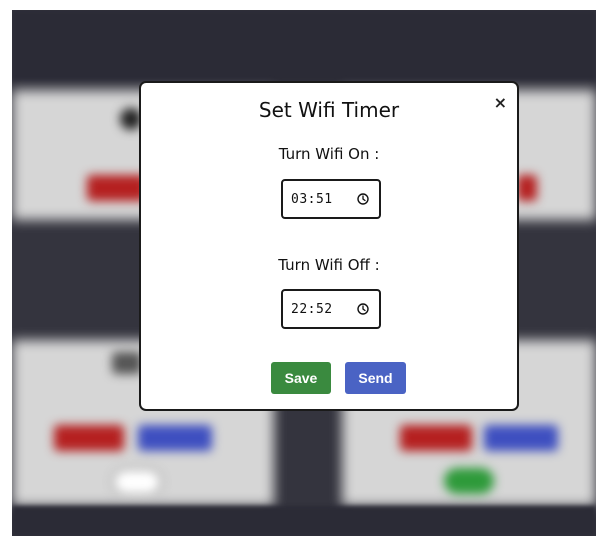 The image size is (596, 536). Describe the element at coordinates (375, 378) in the screenshot. I see `send-button: Send` at that location.